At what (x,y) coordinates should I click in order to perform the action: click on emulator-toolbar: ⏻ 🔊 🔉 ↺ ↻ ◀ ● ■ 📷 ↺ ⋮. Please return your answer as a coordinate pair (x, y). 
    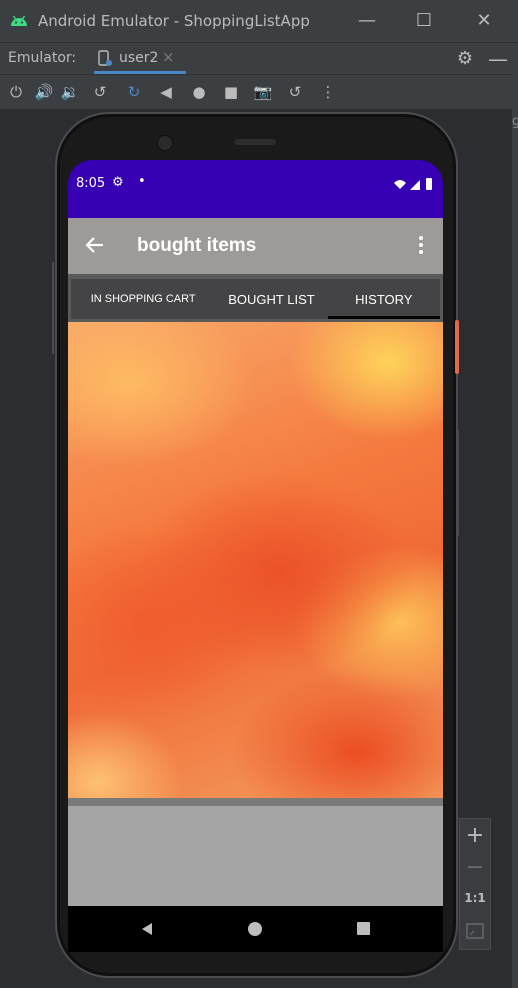
    Looking at the image, I should click on (259, 91).